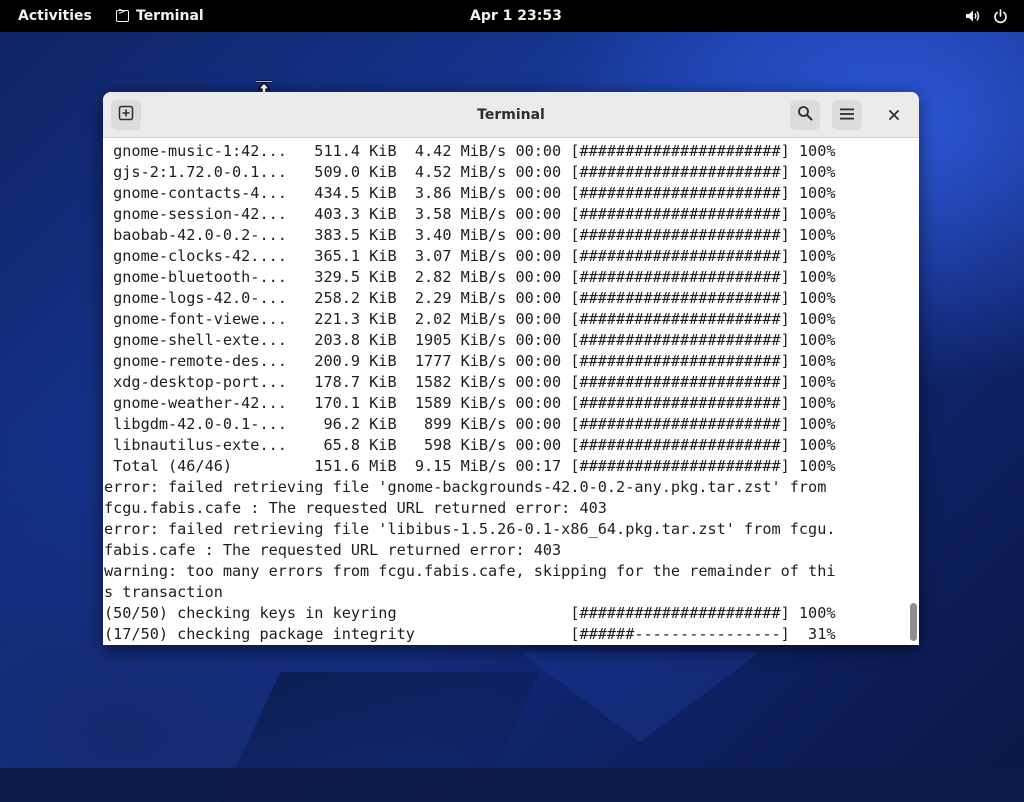 This screenshot has height=802, width=1024. I want to click on hamburger-menu-icon, so click(847, 115).